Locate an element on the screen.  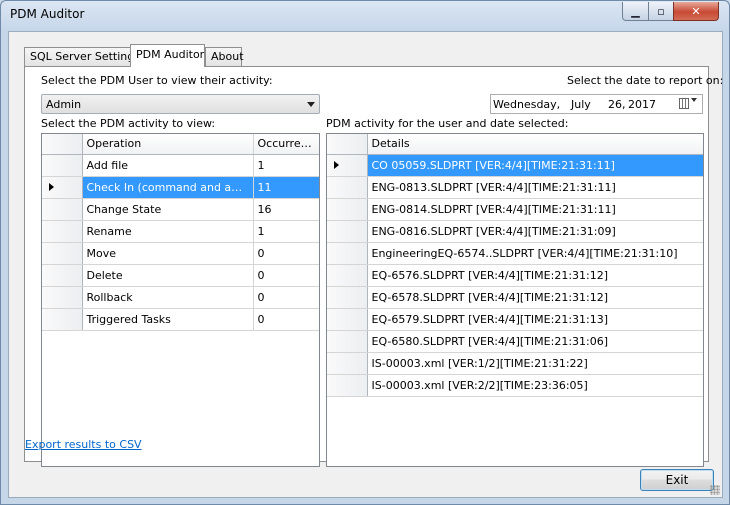
table-row: EQ-6580.SLDPRT [VER:4/4][TIME:21:31:06] is located at coordinates (515, 341).